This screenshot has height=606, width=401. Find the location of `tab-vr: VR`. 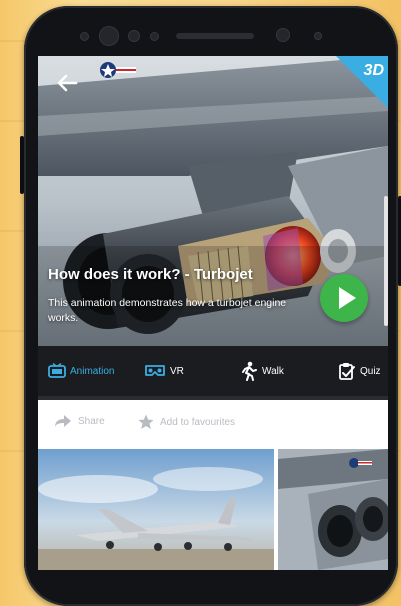

tab-vr: VR is located at coordinates (164, 371).